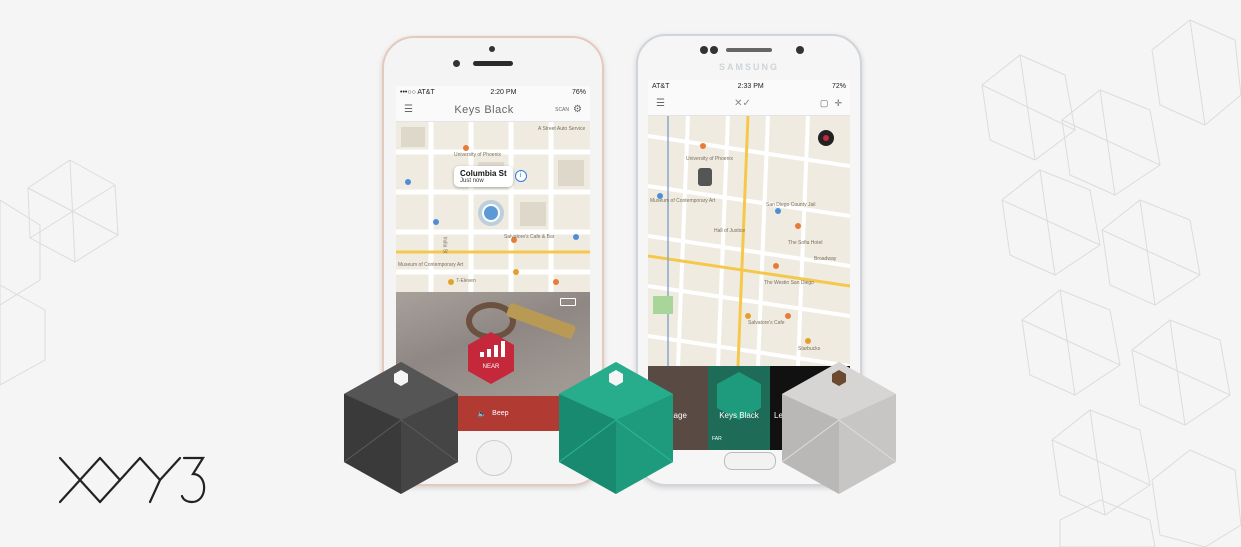 The width and height of the screenshot is (1241, 547). I want to click on iphone-earpiece, so click(493, 63).